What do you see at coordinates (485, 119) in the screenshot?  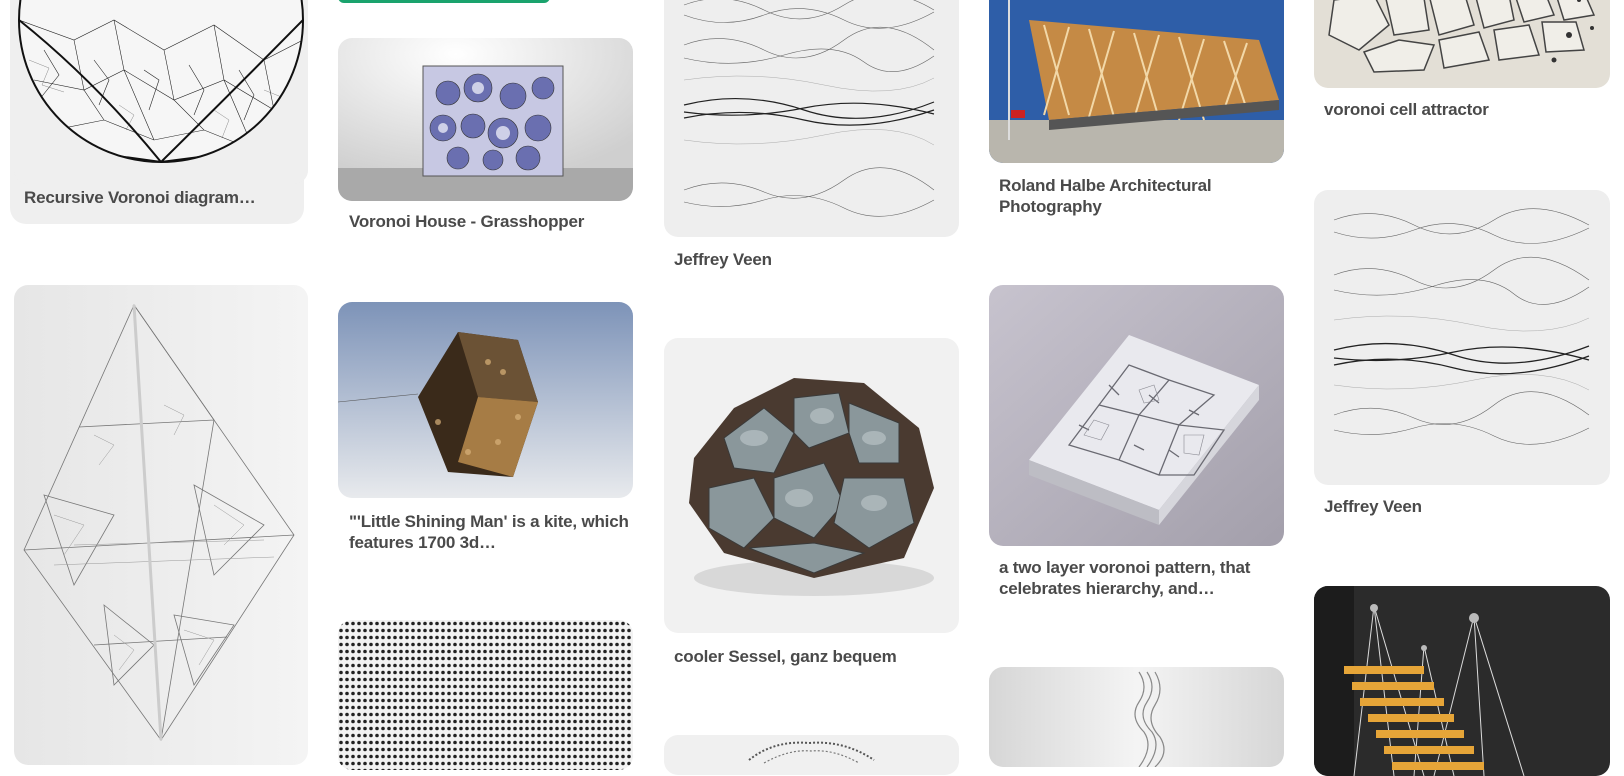 I see `voronoi-cube-image` at bounding box center [485, 119].